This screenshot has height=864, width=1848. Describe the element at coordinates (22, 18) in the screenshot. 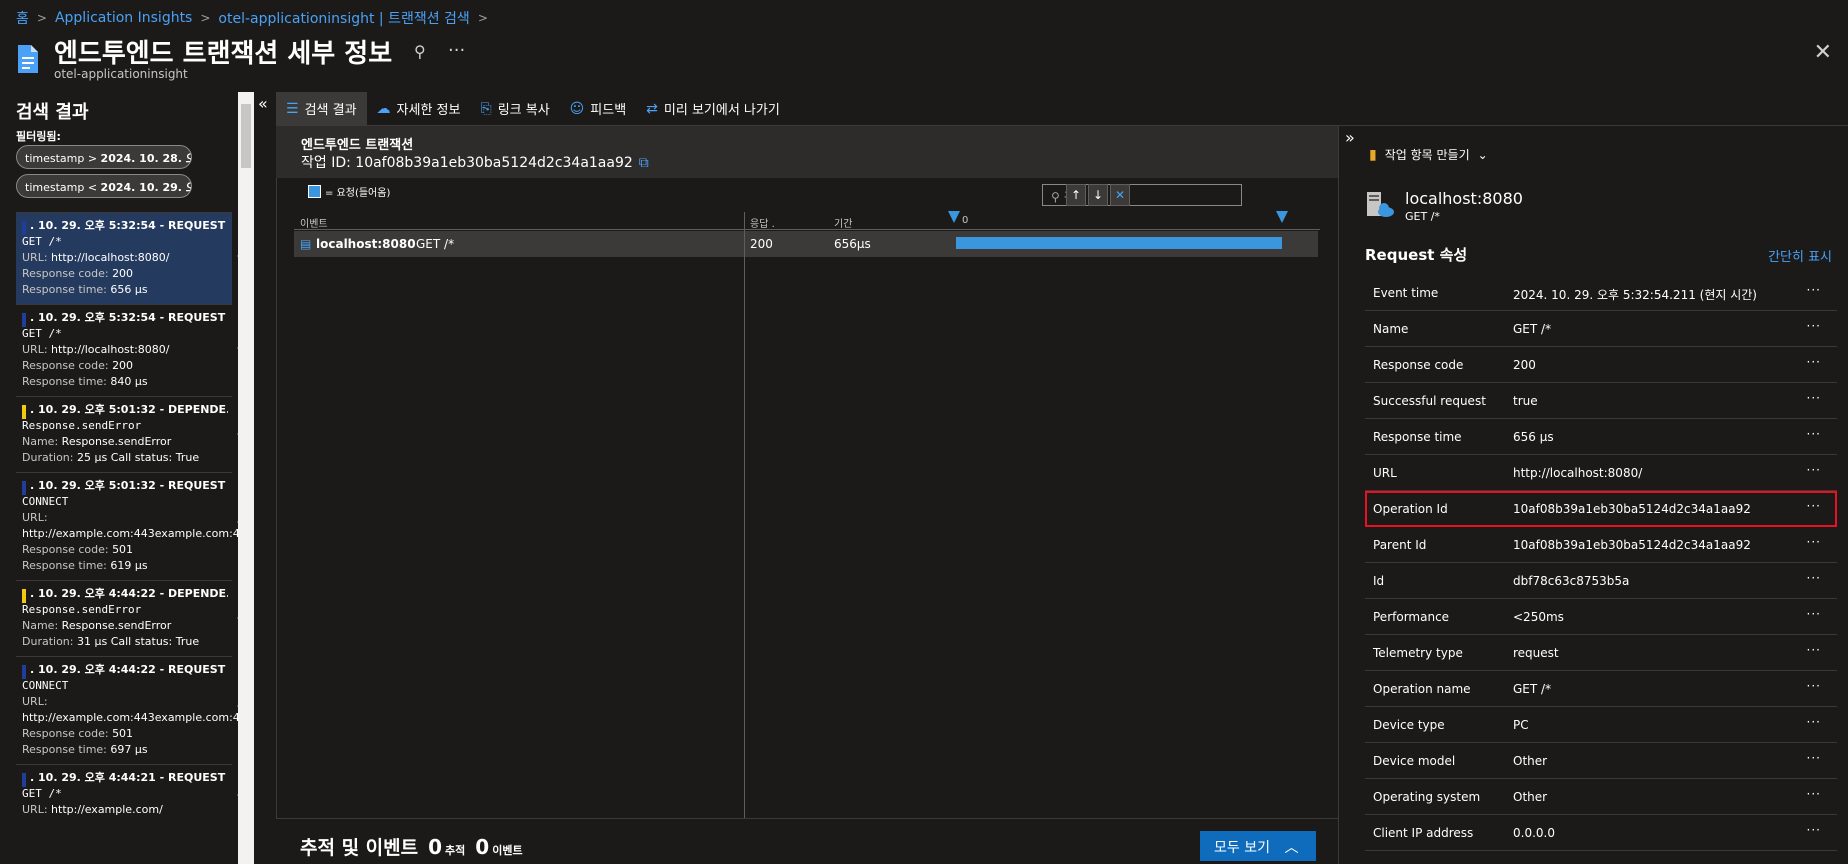

I see `breadcrumb-home: 홈` at that location.